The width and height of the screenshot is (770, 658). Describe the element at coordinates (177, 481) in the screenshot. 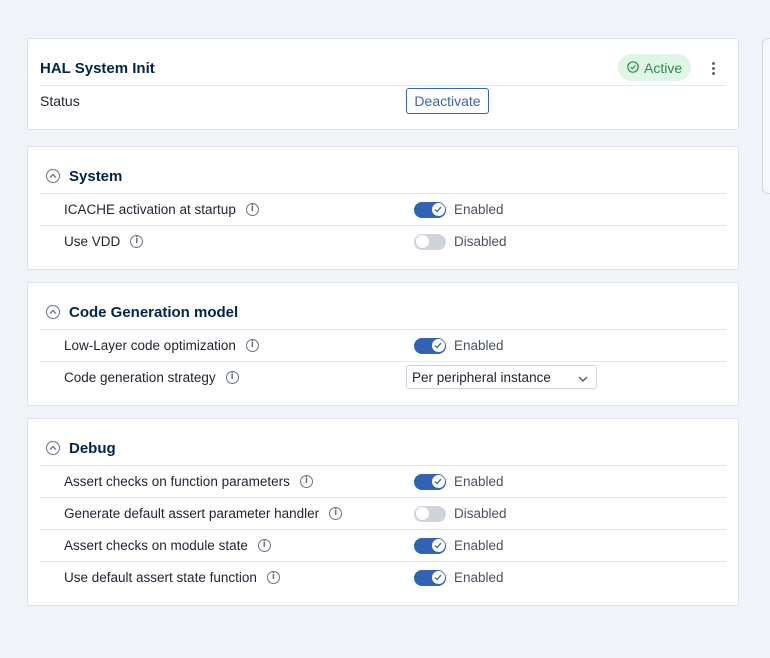

I see `setting-label: Assert checks on function parameters` at that location.